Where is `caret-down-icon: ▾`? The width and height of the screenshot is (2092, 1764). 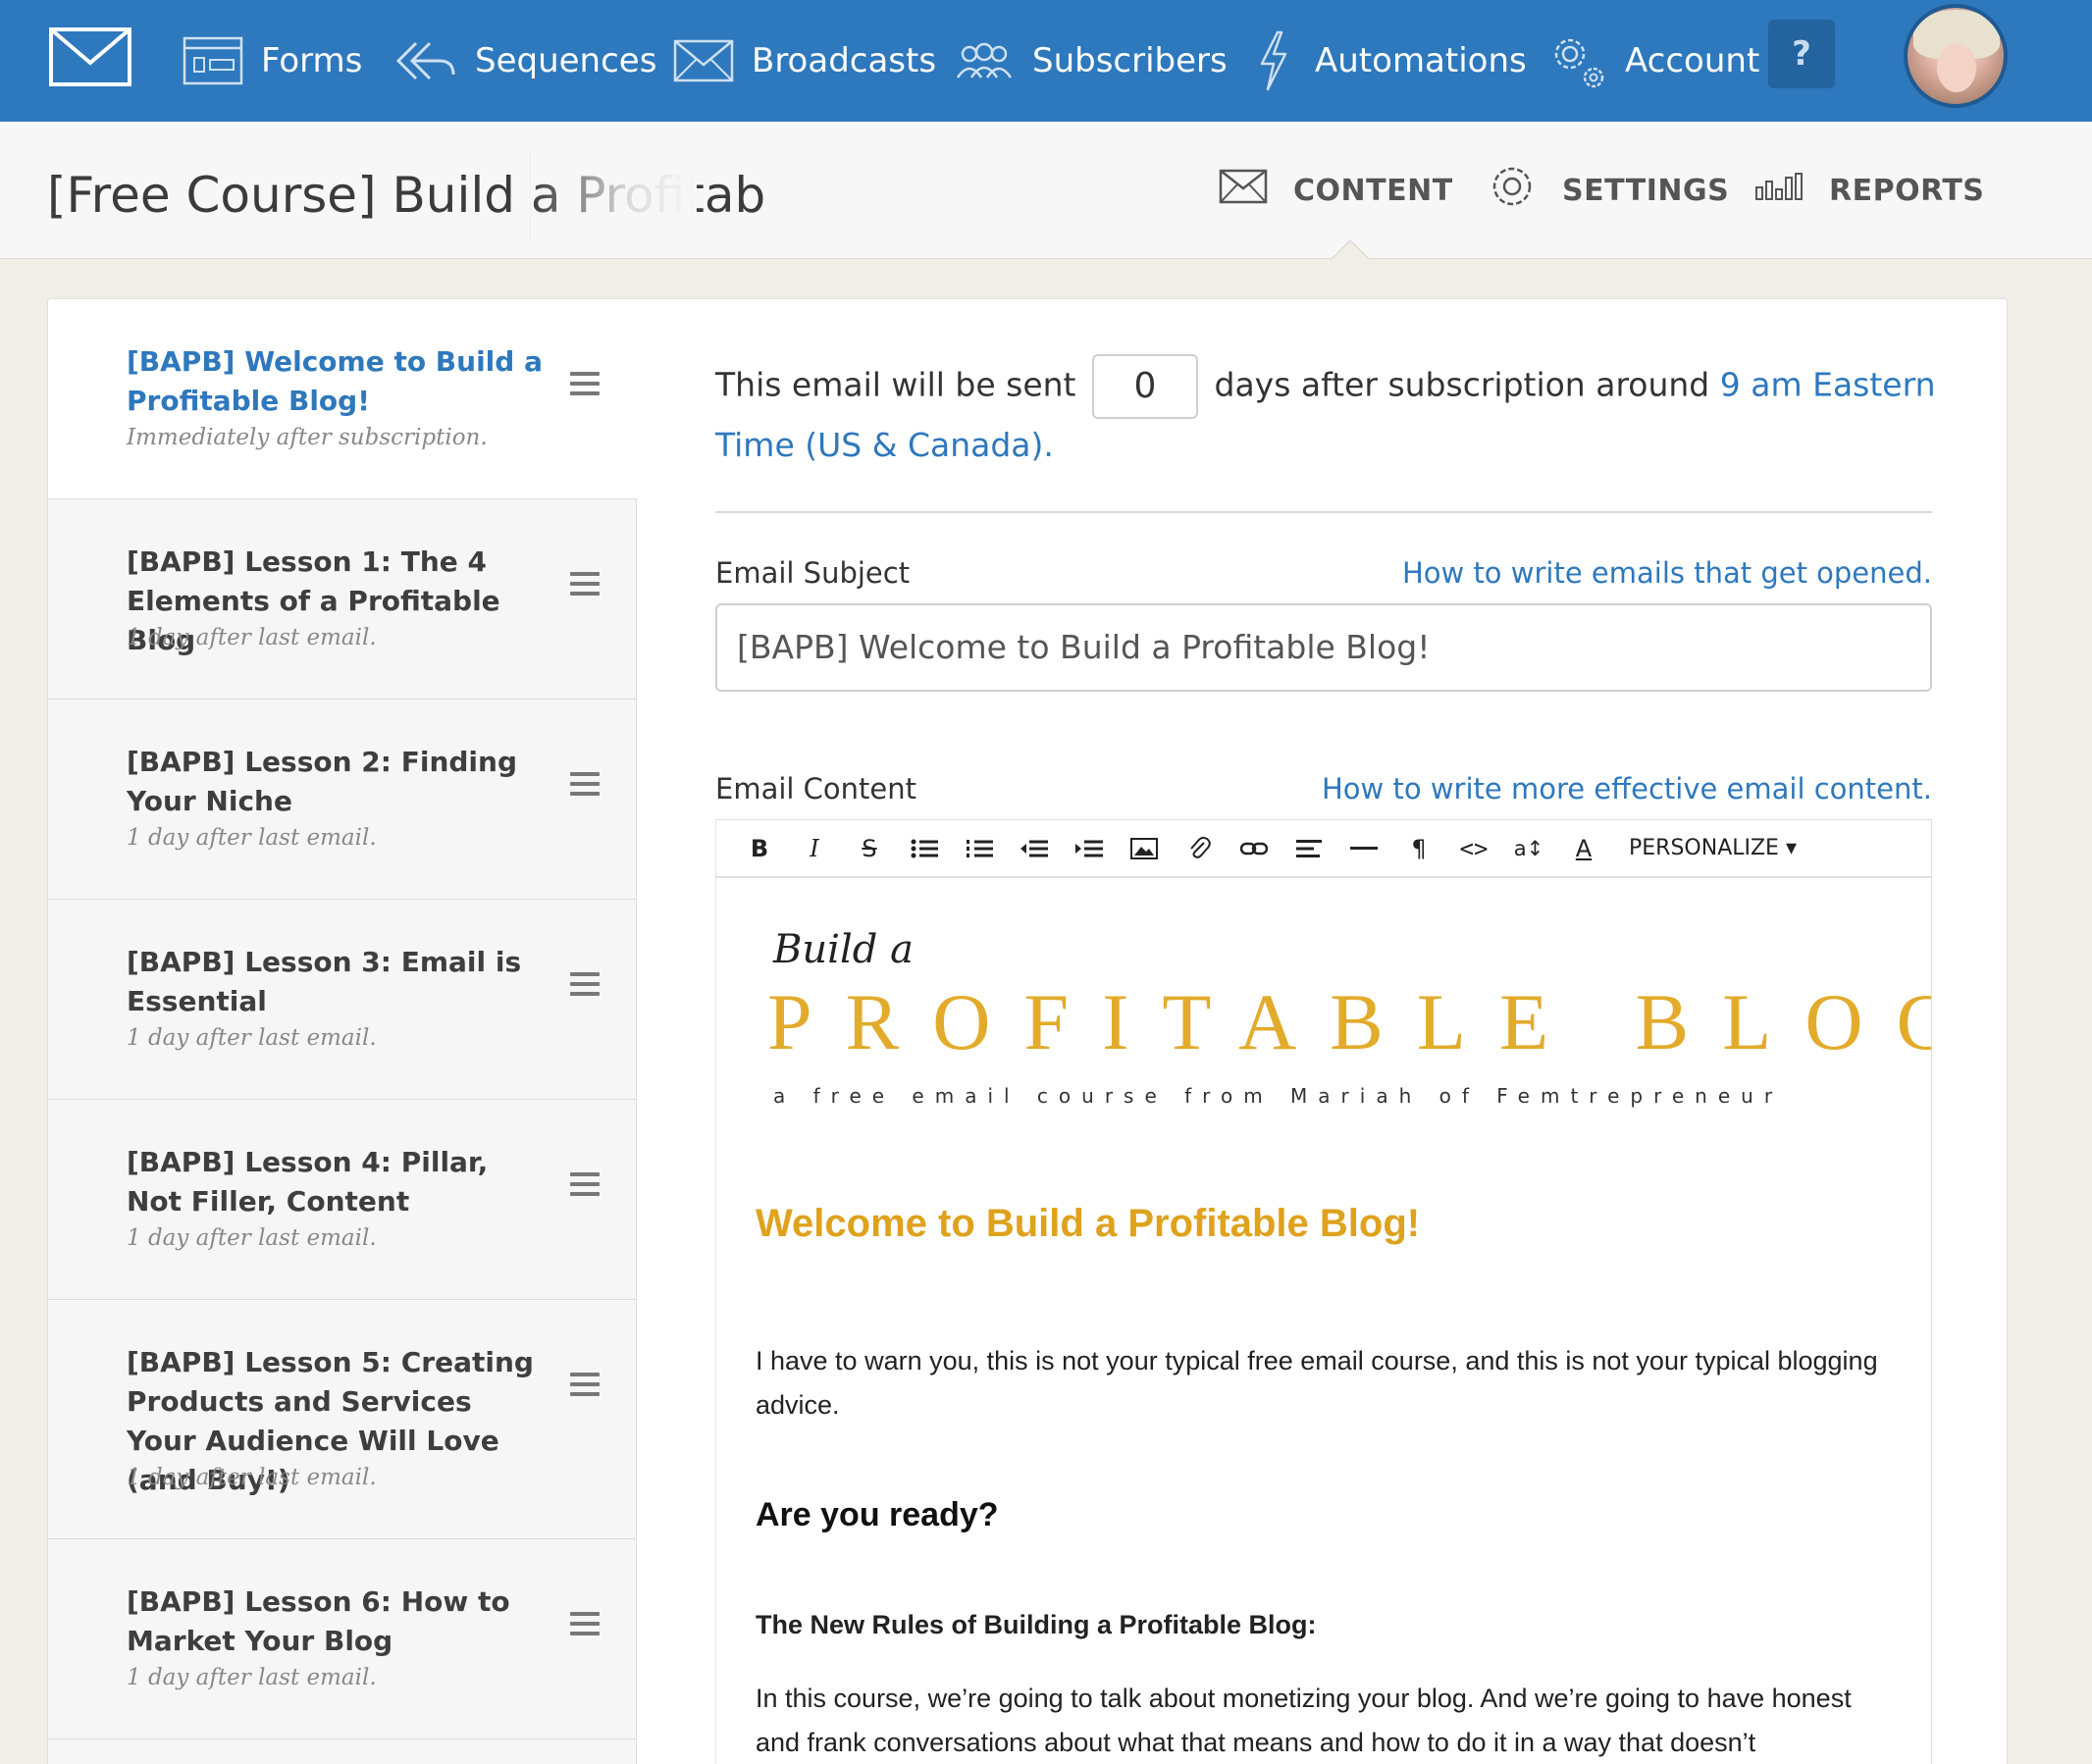 caret-down-icon: ▾ is located at coordinates (1792, 848).